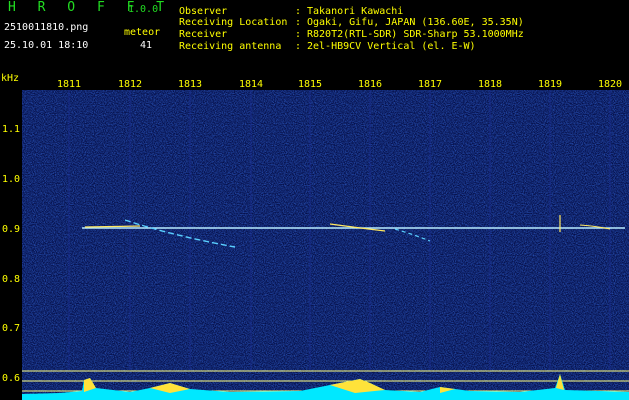 This screenshot has width=629, height=400. I want to click on location-colon: :, so click(298, 22).